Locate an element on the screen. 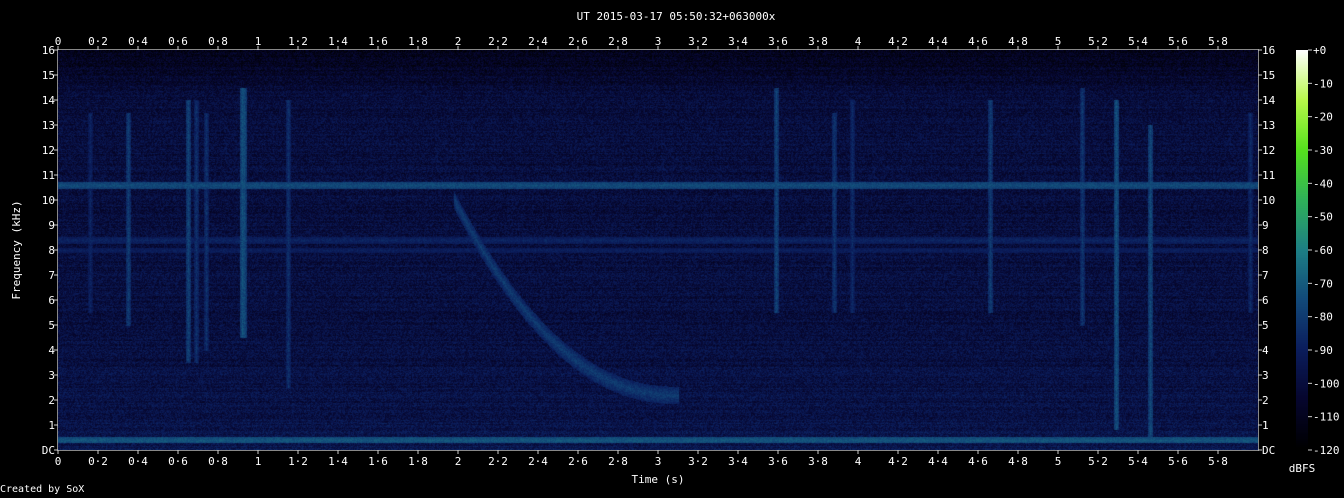 This screenshot has height=498, width=1344. colorbar-tick-label: +0 is located at coordinates (1319, 50).